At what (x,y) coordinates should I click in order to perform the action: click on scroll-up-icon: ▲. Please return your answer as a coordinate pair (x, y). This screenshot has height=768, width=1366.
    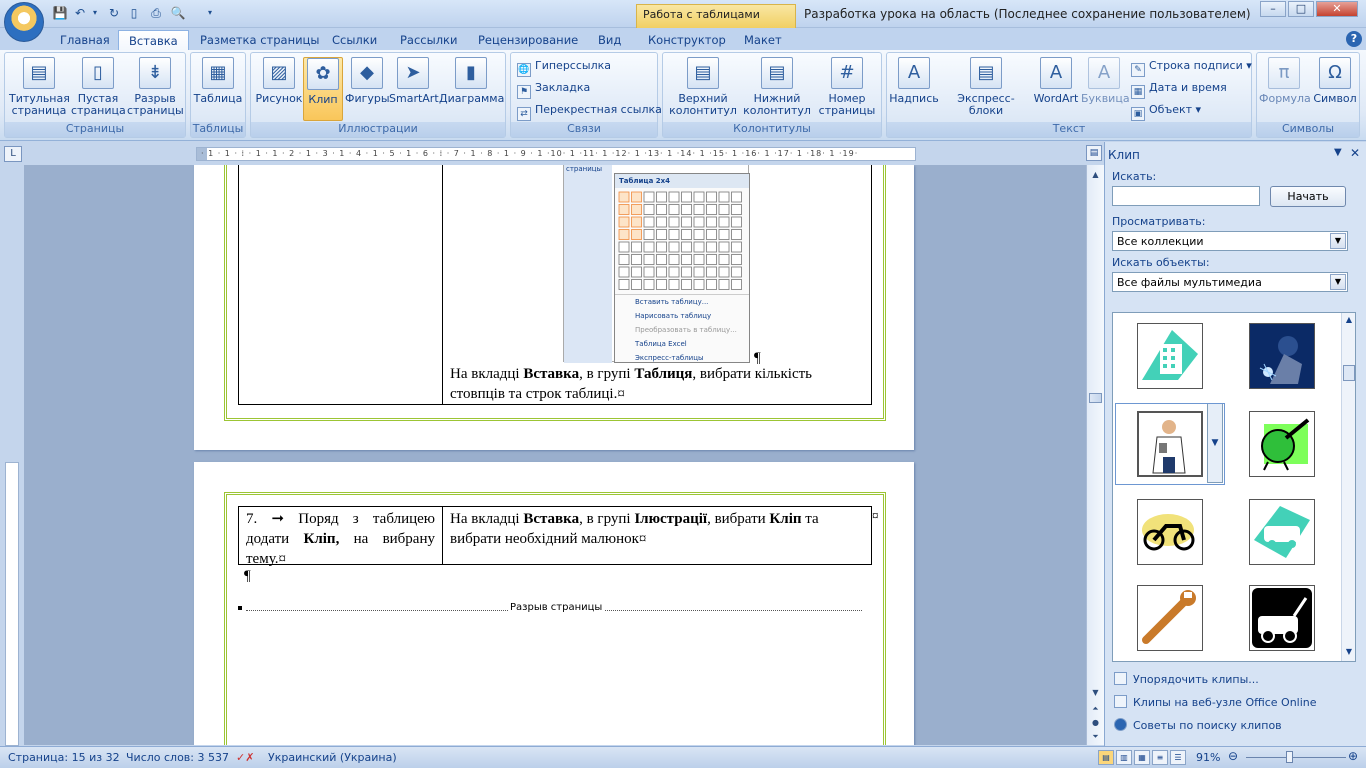
    Looking at the image, I should click on (1095, 174).